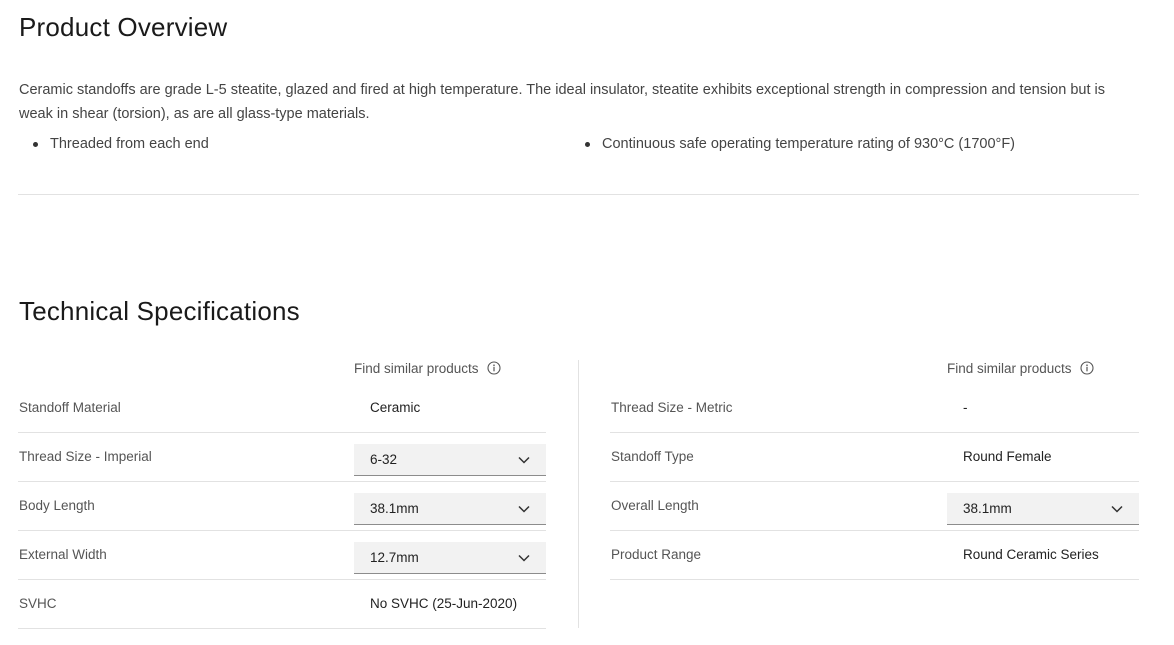  What do you see at coordinates (282, 408) in the screenshot?
I see `spec-row-standoff-material: Standoff Material Ceramic` at bounding box center [282, 408].